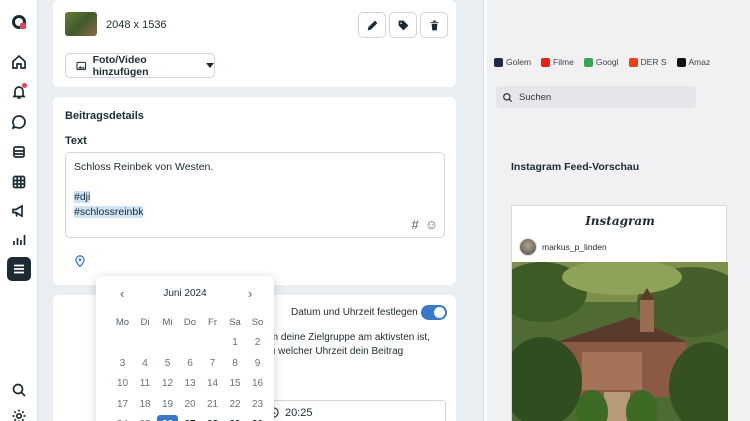 This screenshot has width=750, height=421. Describe the element at coordinates (212, 418) in the screenshot. I see `calendar-day-28: 28` at that location.